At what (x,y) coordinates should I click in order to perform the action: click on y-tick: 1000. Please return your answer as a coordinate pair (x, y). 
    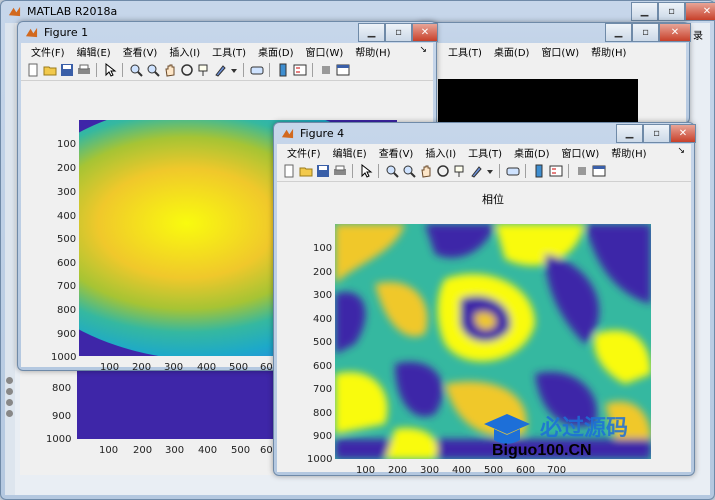
    Looking at the image, I should click on (64, 357).